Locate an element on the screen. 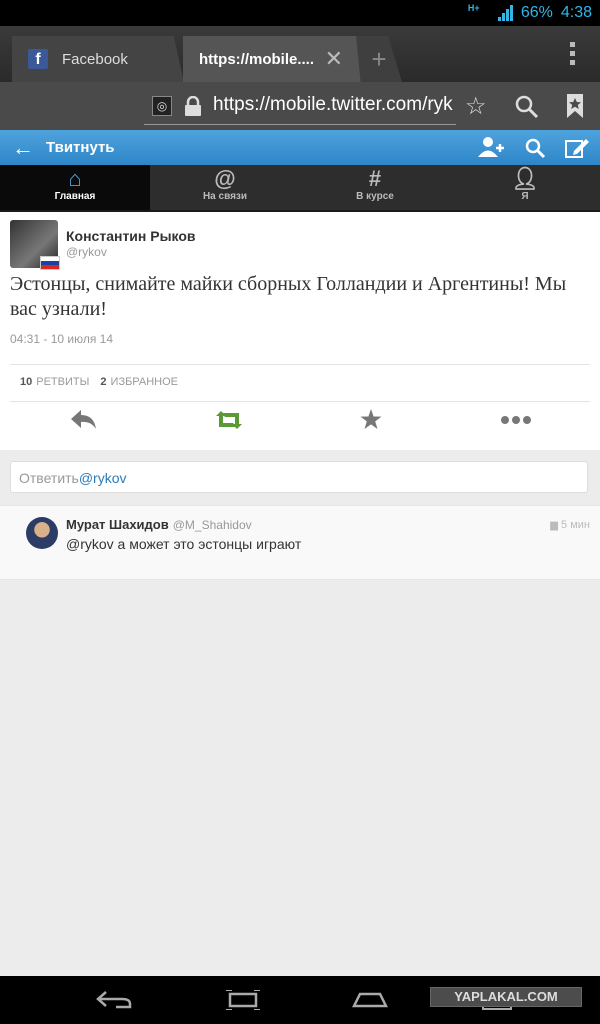  tab-label: Facebook is located at coordinates (95, 59).